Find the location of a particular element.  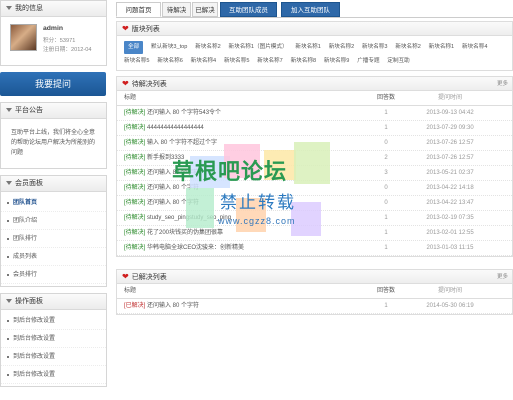

category-chip: 新块名称1（图片模式） is located at coordinates (258, 47).